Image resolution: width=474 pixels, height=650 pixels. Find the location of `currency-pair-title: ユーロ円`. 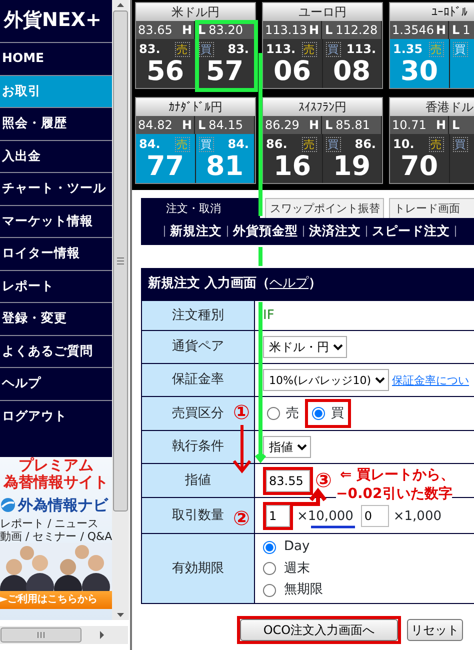

currency-pair-title: ユーロ円 is located at coordinates (322, 12).